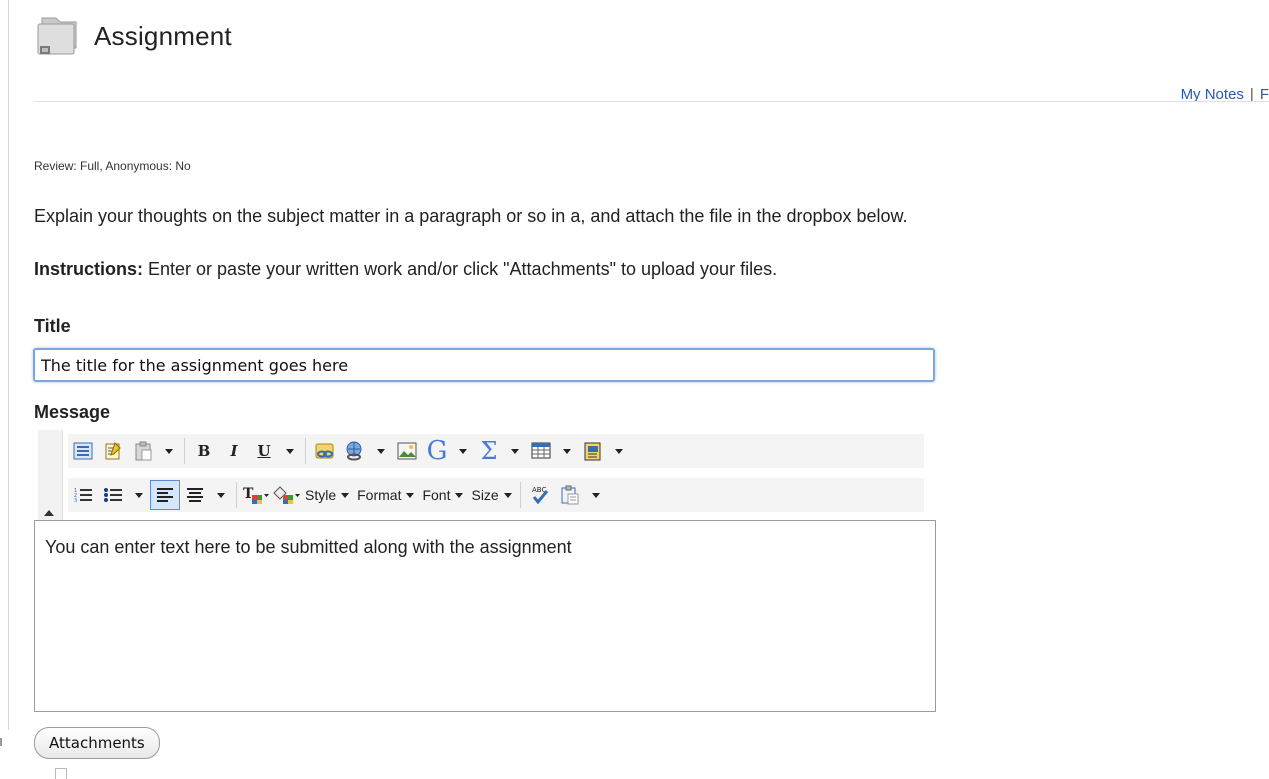  What do you see at coordinates (195, 495) in the screenshot?
I see `align-center-icon` at bounding box center [195, 495].